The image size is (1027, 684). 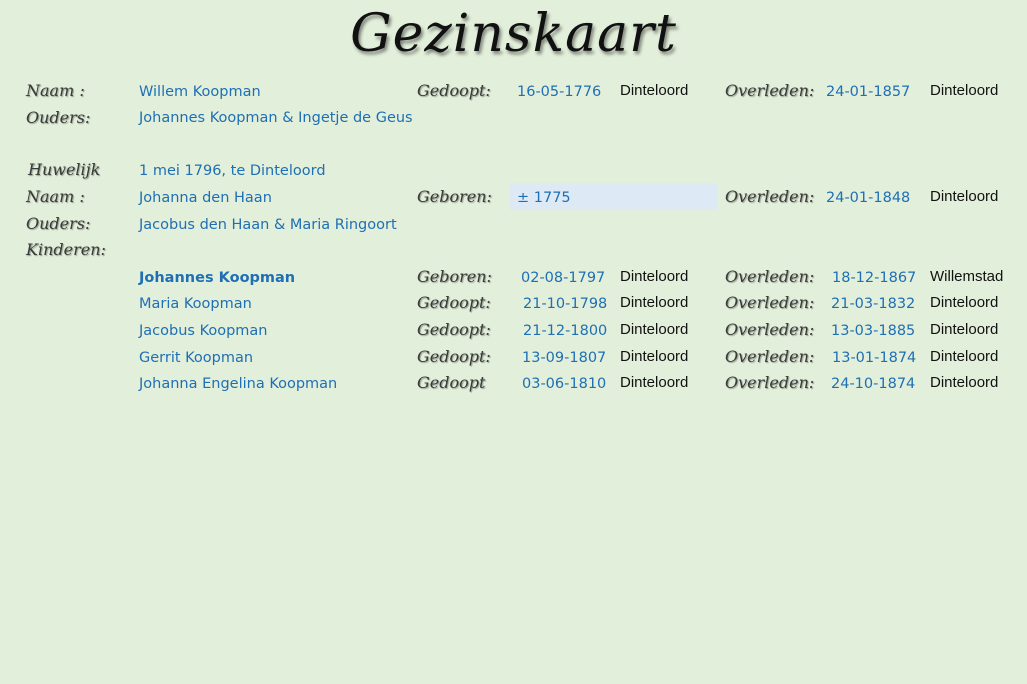 What do you see at coordinates (873, 304) in the screenshot?
I see `child-death-date: 21-03-1832` at bounding box center [873, 304].